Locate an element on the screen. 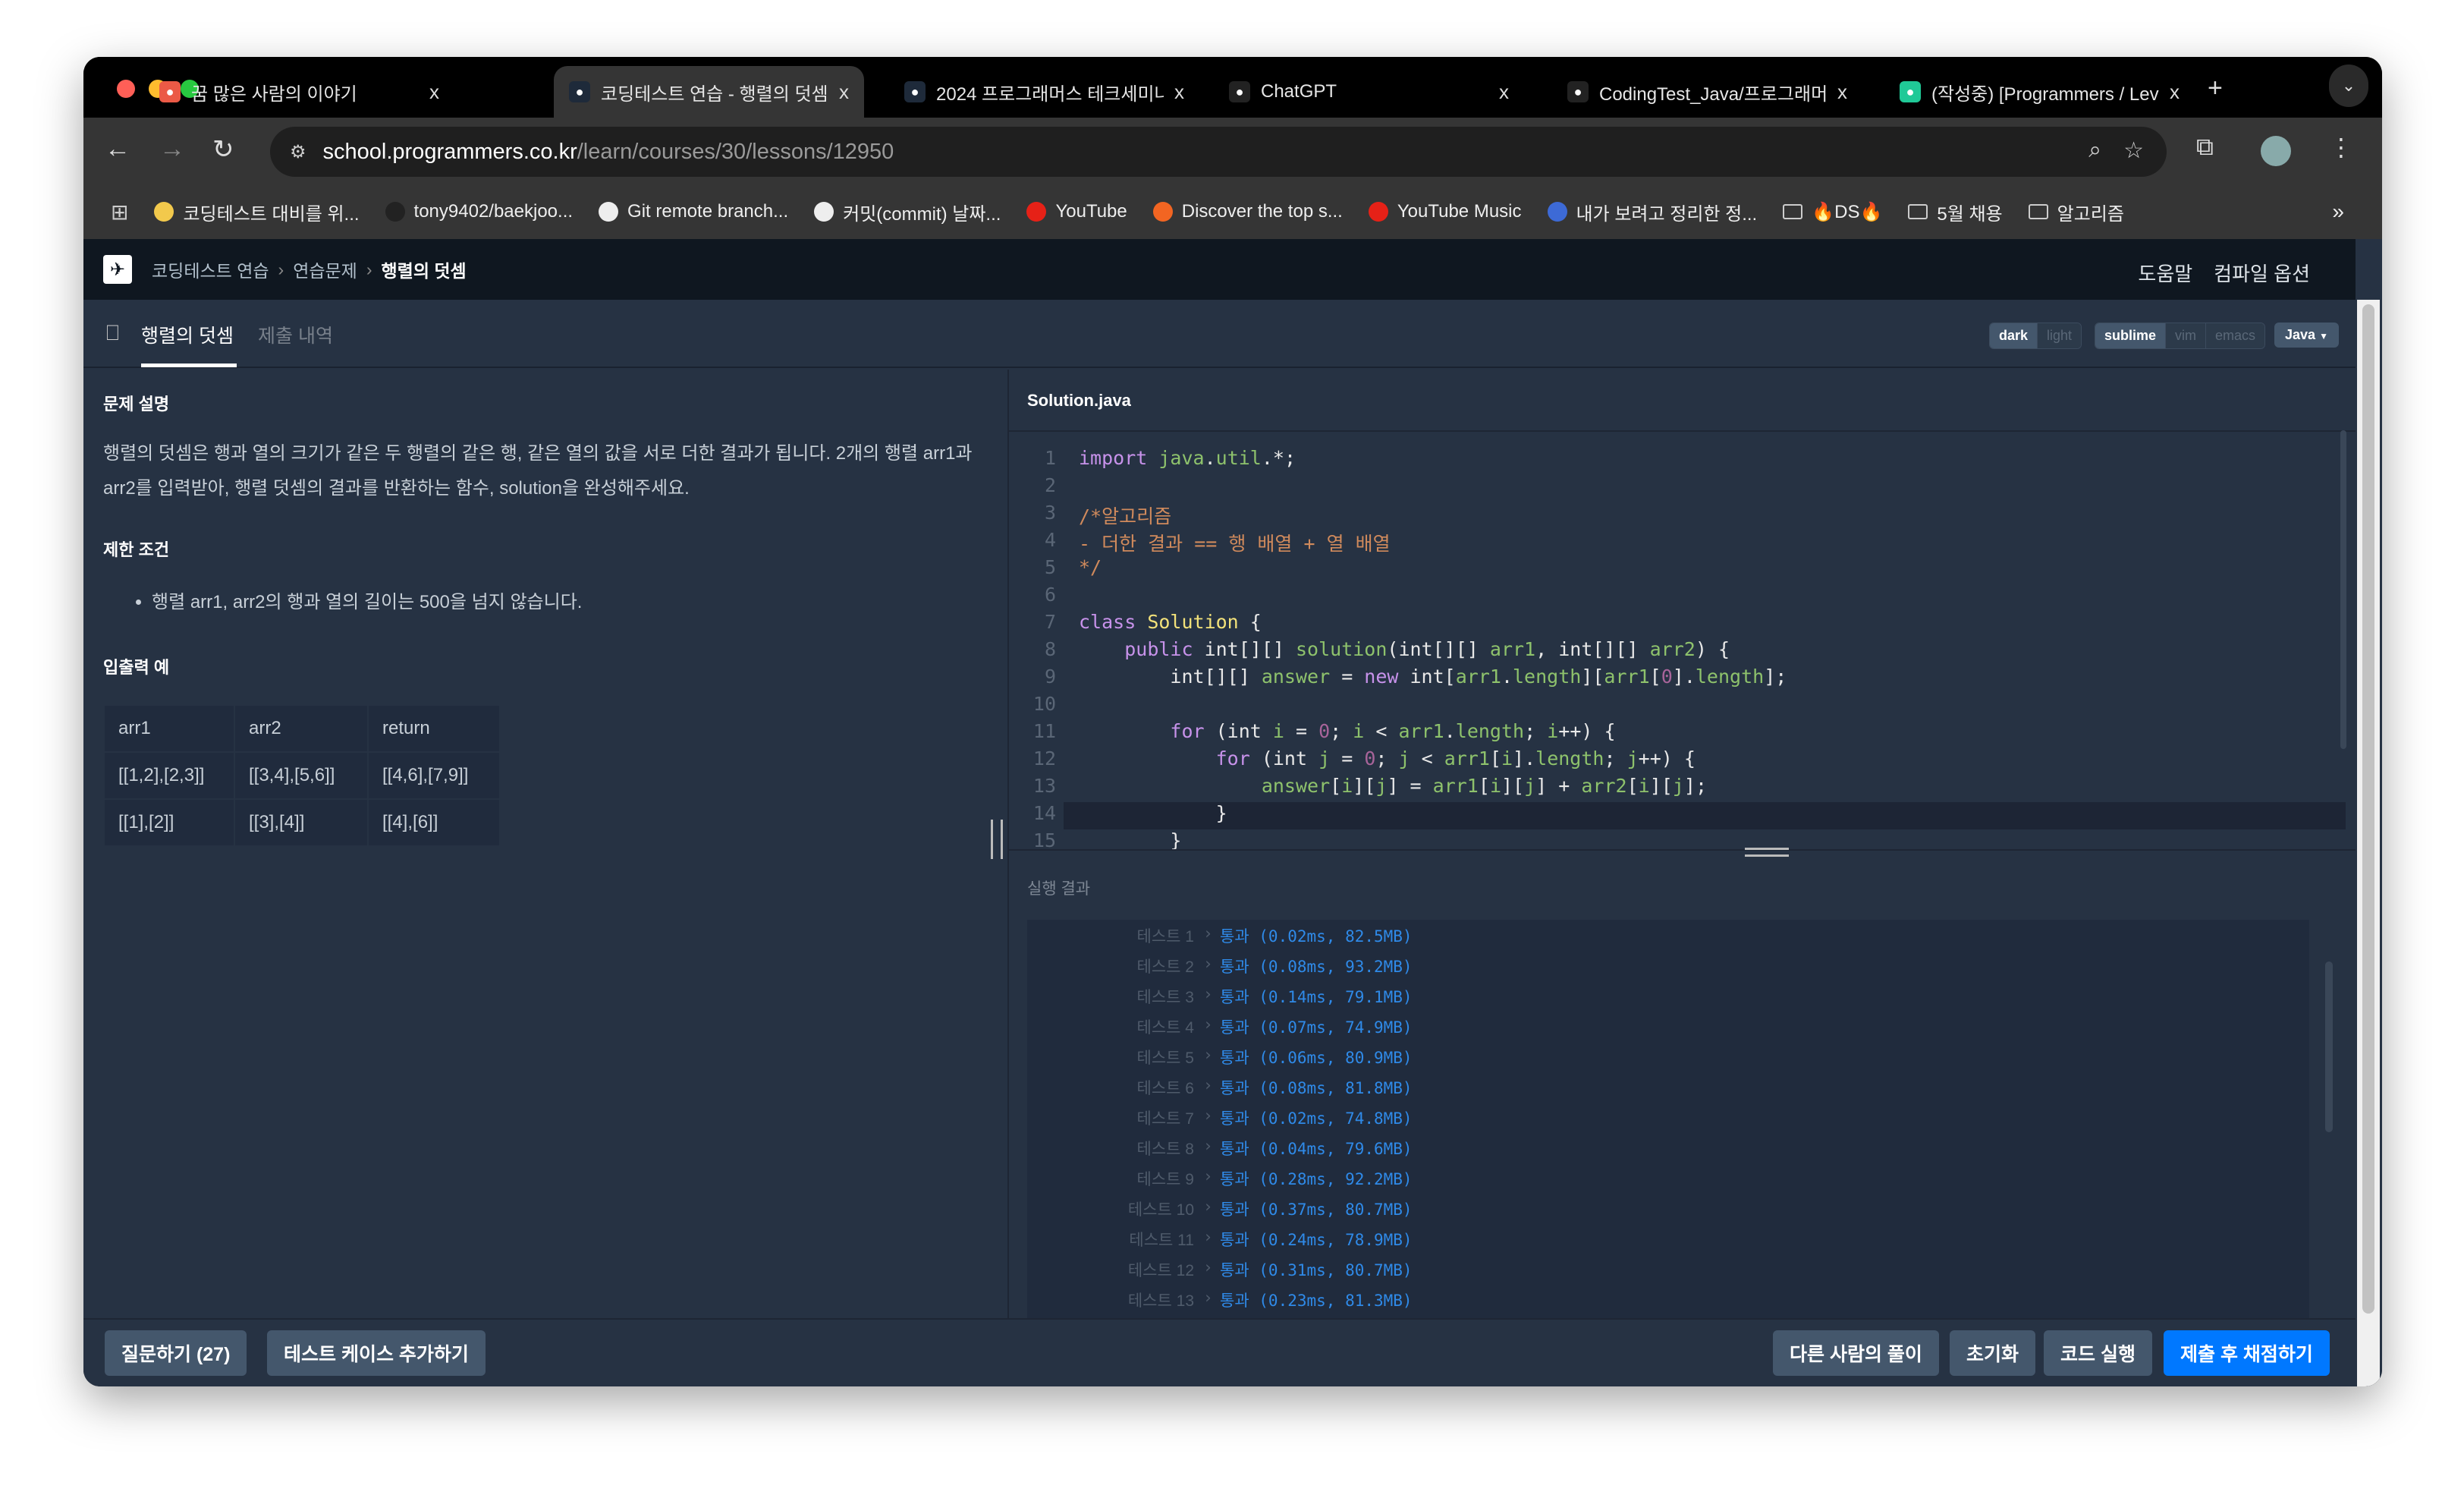 Image resolution: width=2464 pixels, height=1498 pixels. results-scrollbar is located at coordinates (2329, 1046).